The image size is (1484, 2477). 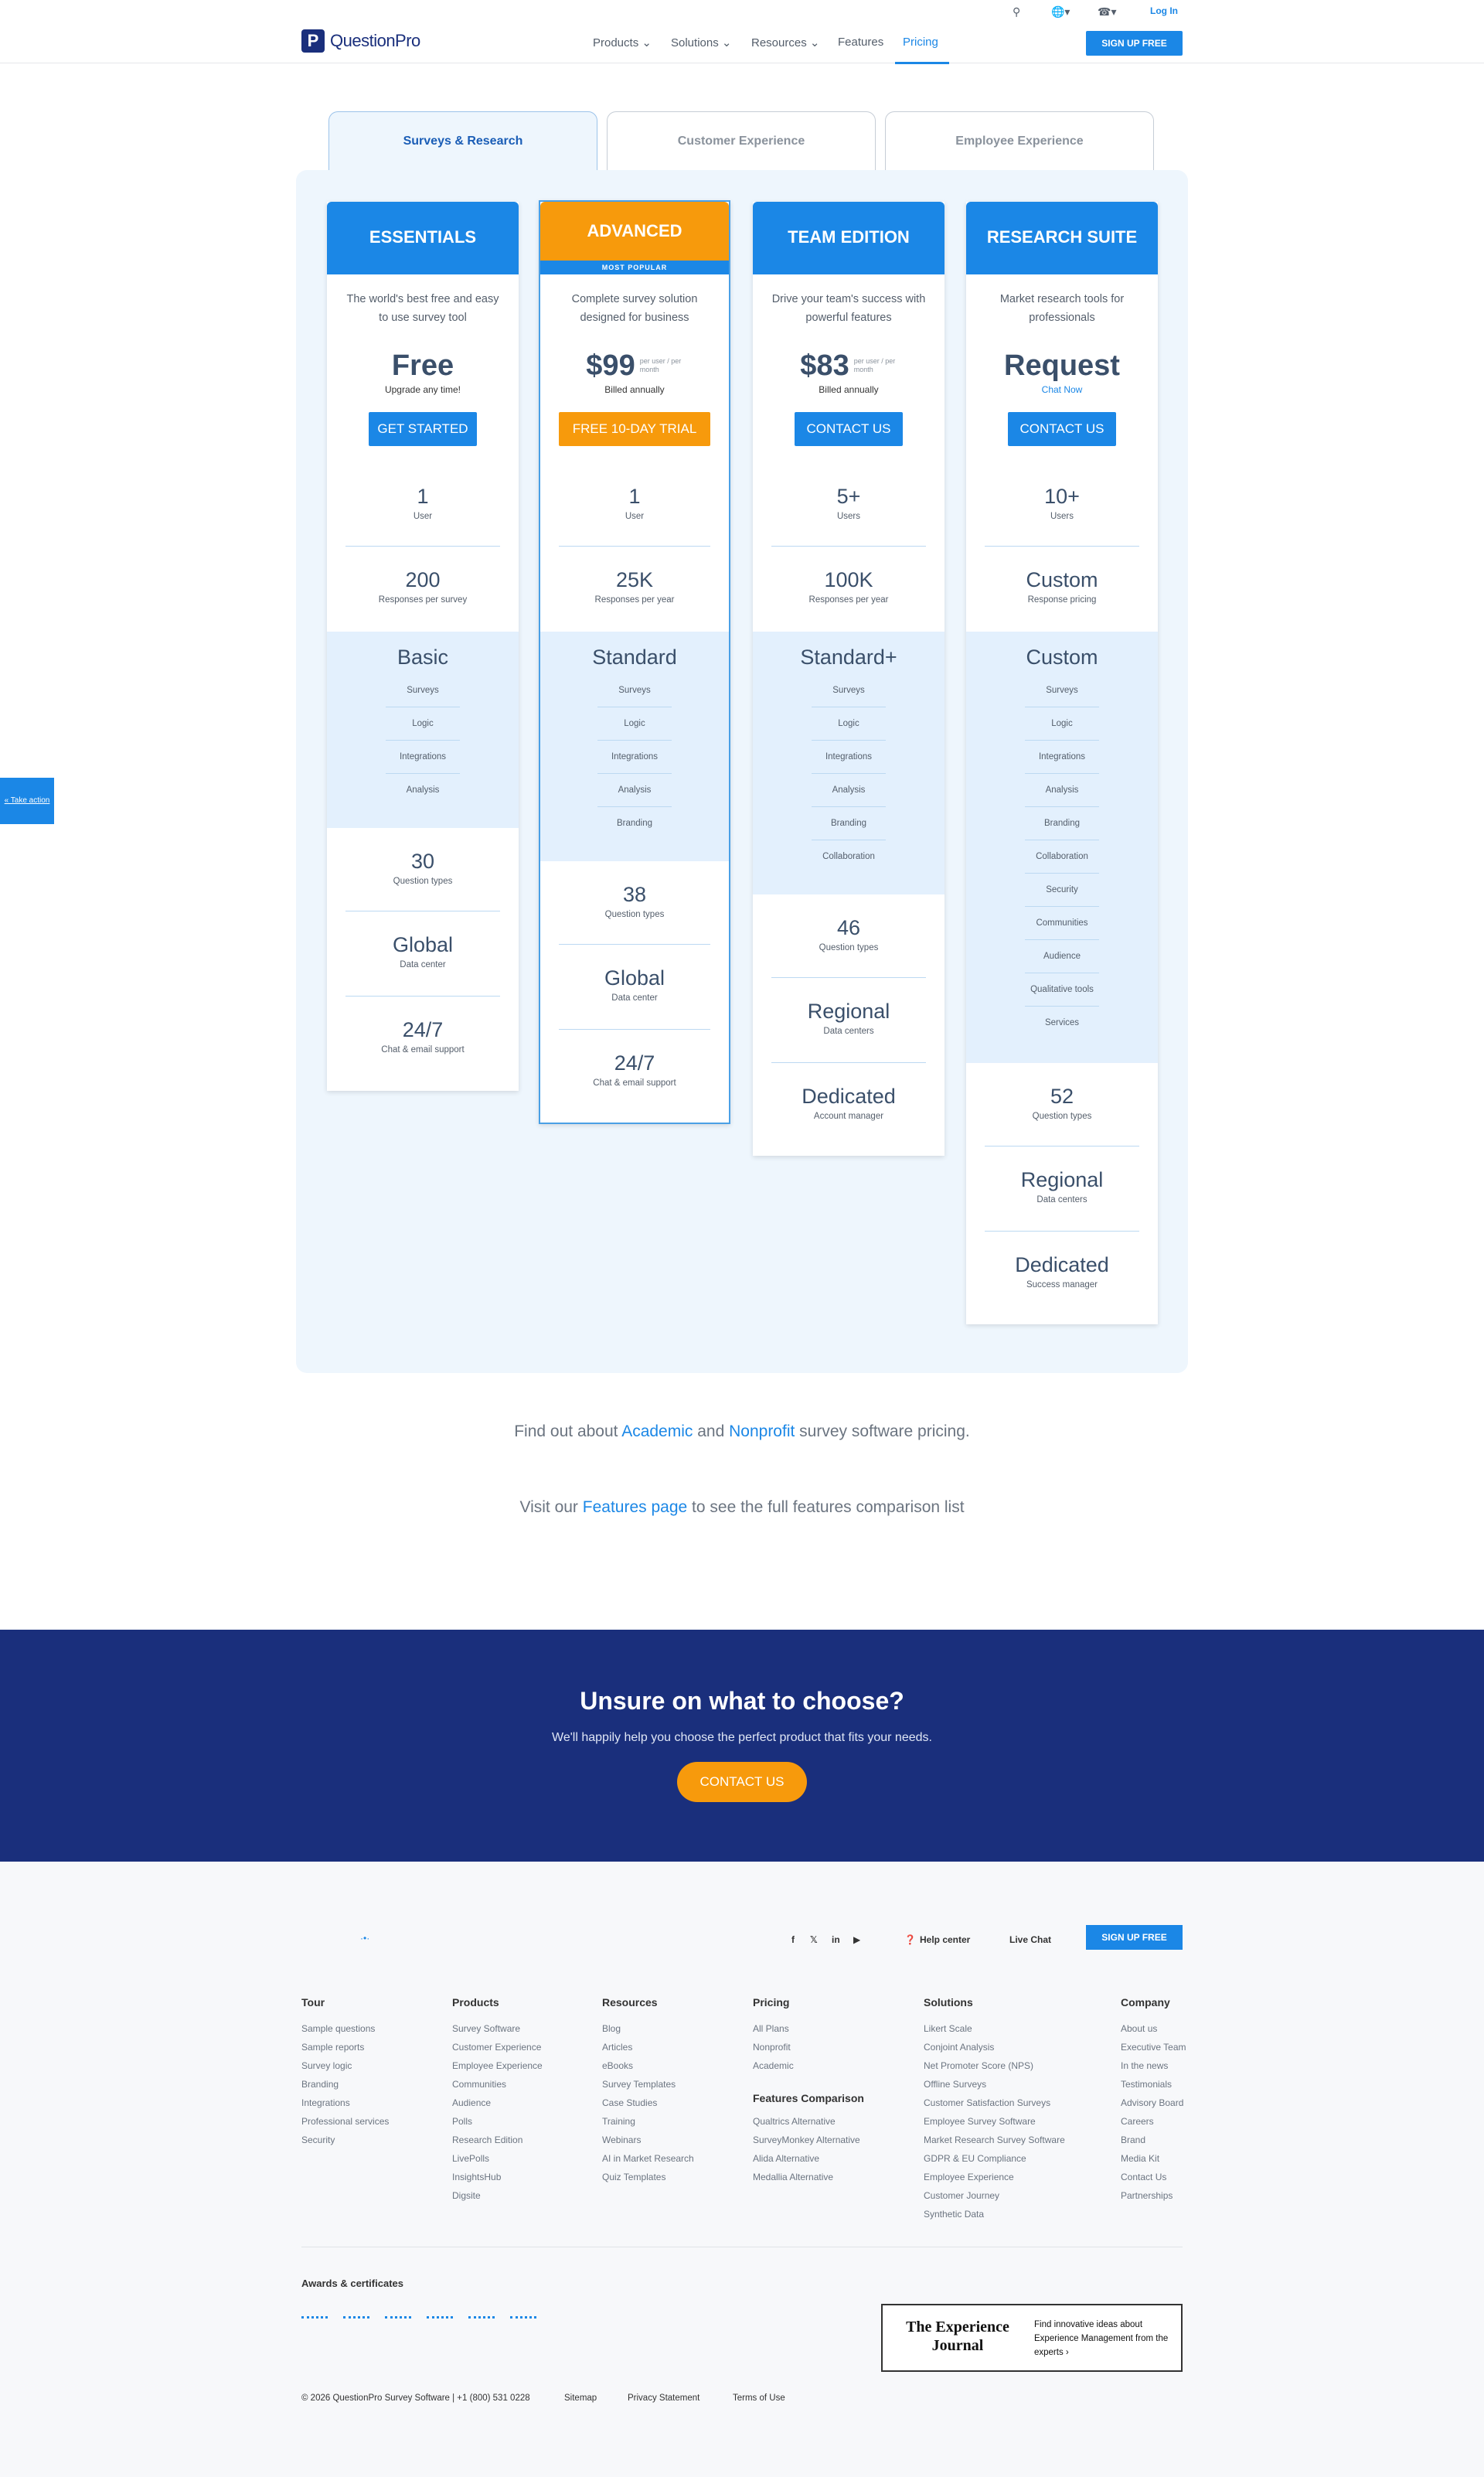 What do you see at coordinates (648, 2084) in the screenshot?
I see `footer-link: Survey Templates` at bounding box center [648, 2084].